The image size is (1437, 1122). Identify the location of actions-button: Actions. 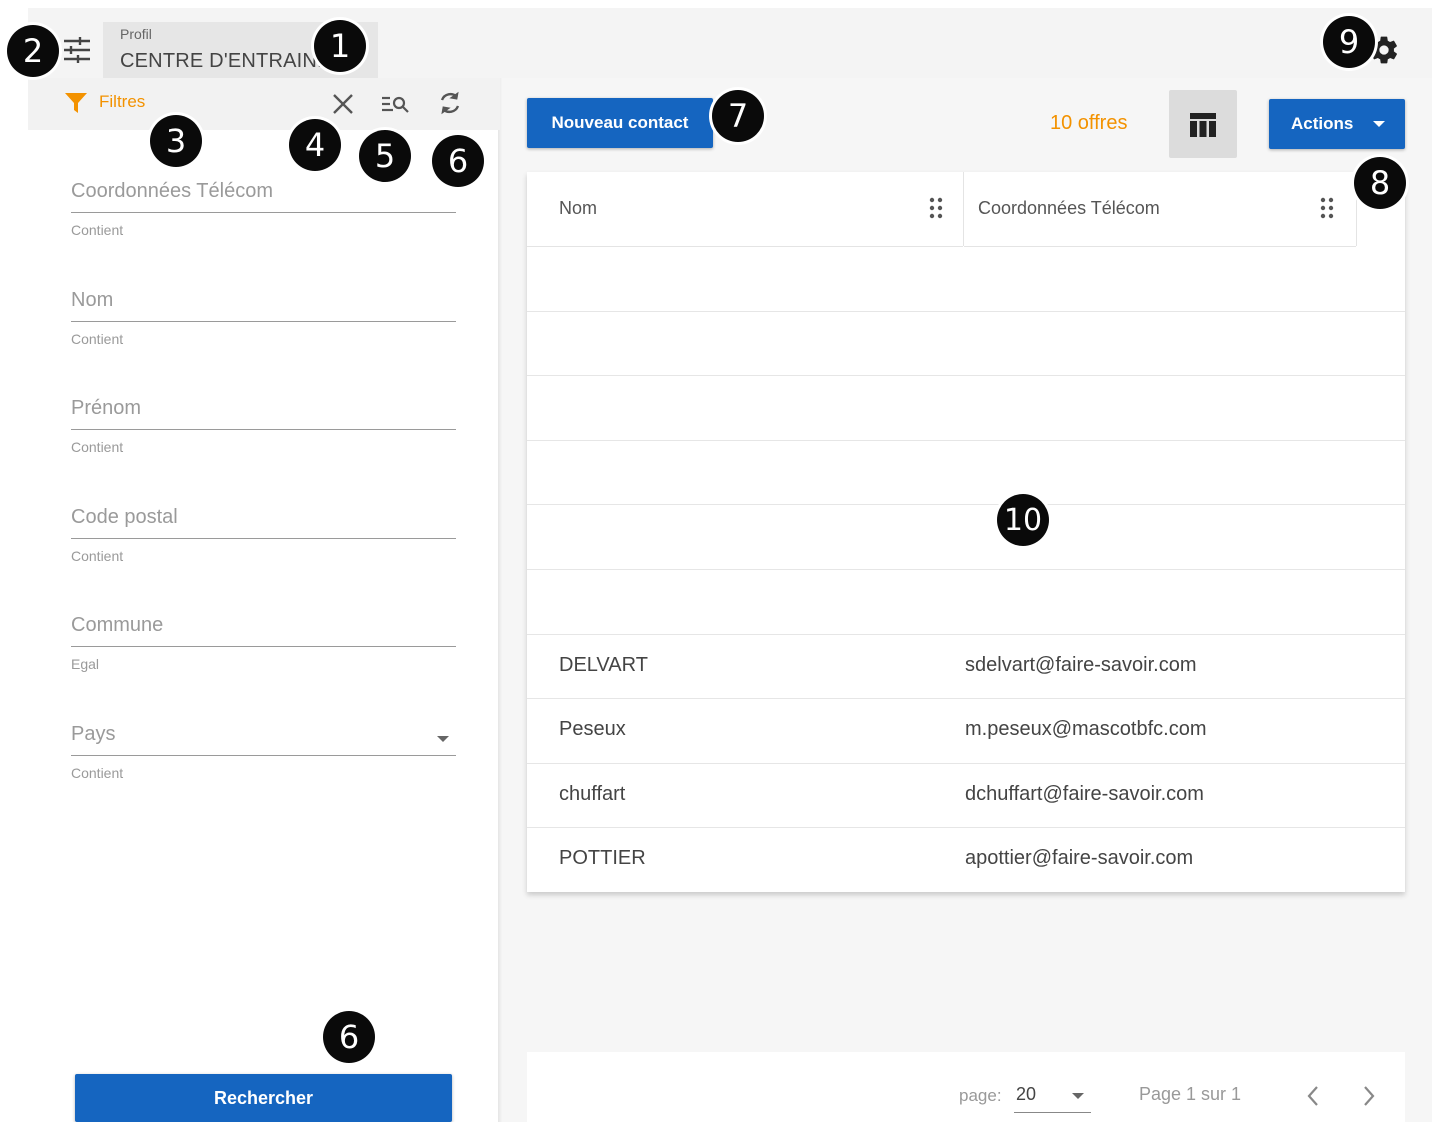
(1337, 124).